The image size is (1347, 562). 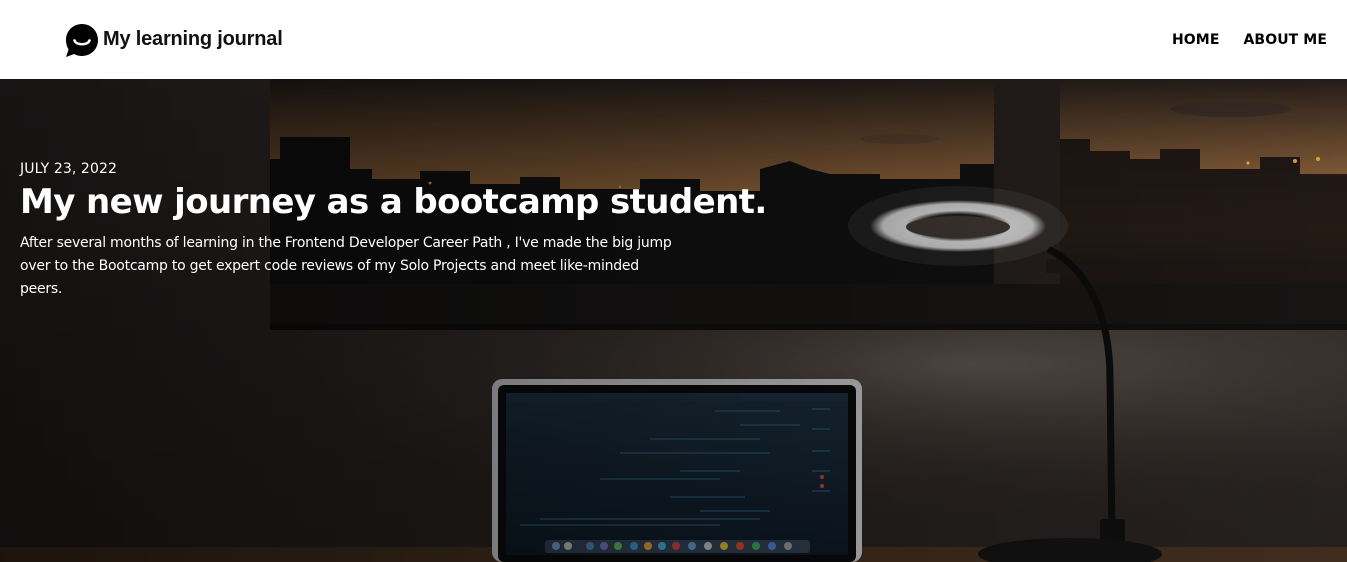 I want to click on post-title: My new journey as a bootcamp student., so click(x=400, y=202).